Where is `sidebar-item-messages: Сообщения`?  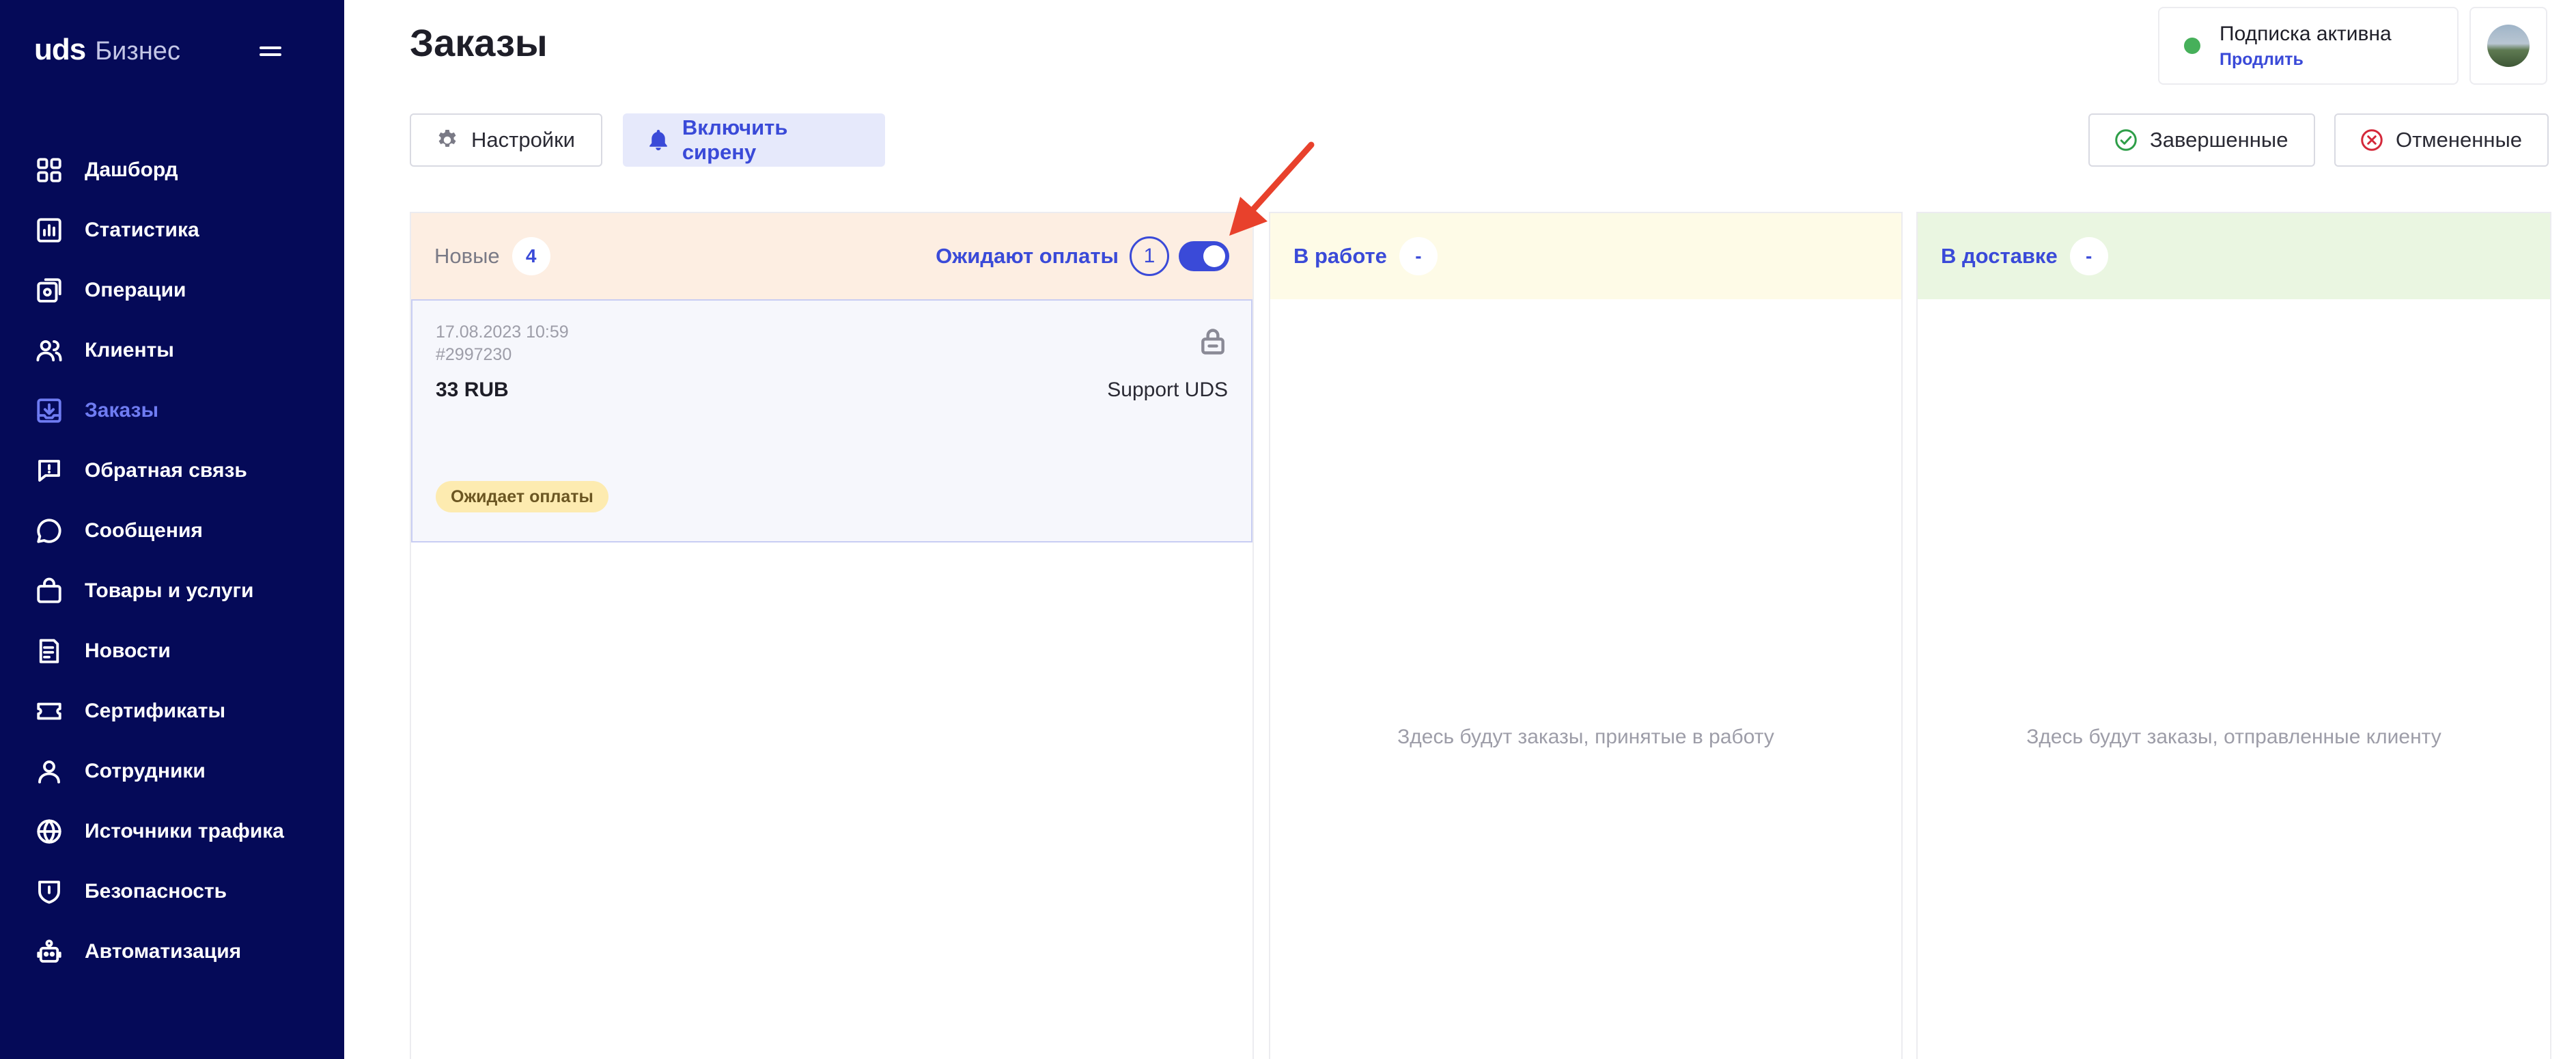
sidebar-item-messages: Сообщения is located at coordinates (172, 531).